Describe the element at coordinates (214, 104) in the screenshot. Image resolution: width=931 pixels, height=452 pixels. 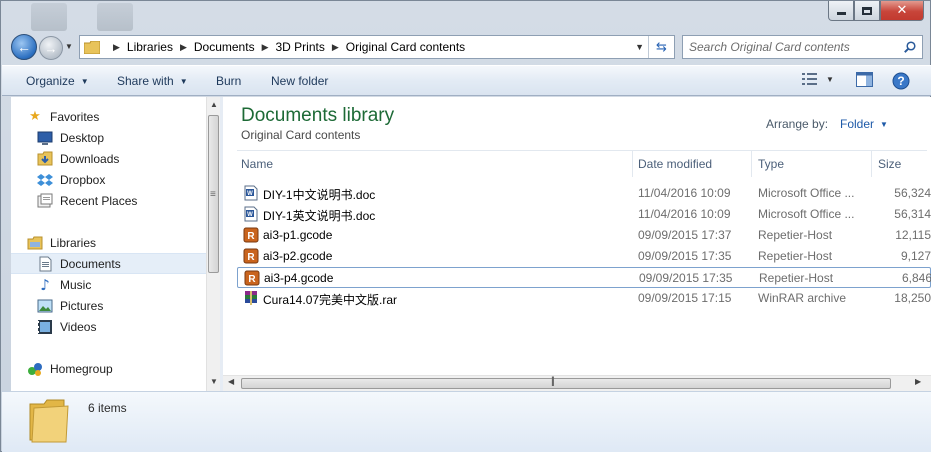
I see `scroll-up-arrow: ▲` at that location.